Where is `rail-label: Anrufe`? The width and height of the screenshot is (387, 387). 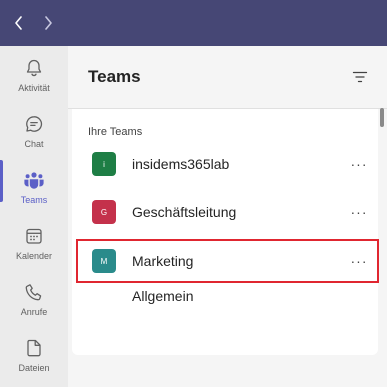
rail-label: Anrufe is located at coordinates (34, 312).